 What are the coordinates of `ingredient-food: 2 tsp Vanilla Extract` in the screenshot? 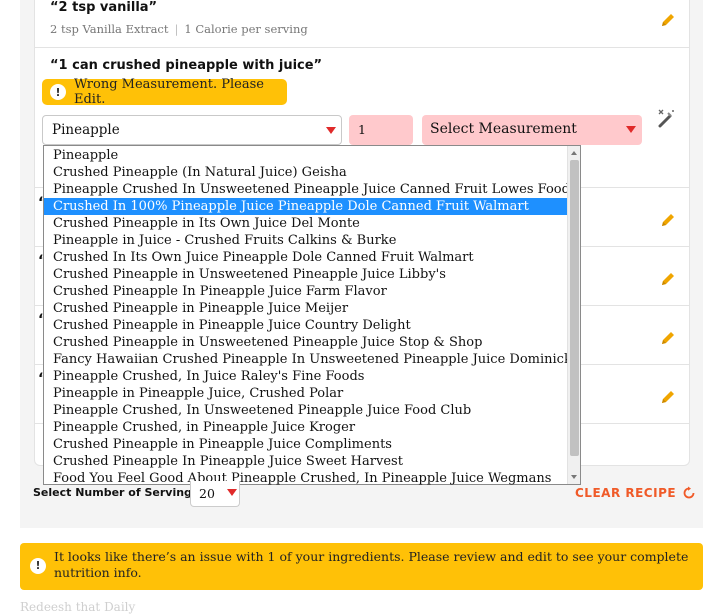 It's located at (109, 29).